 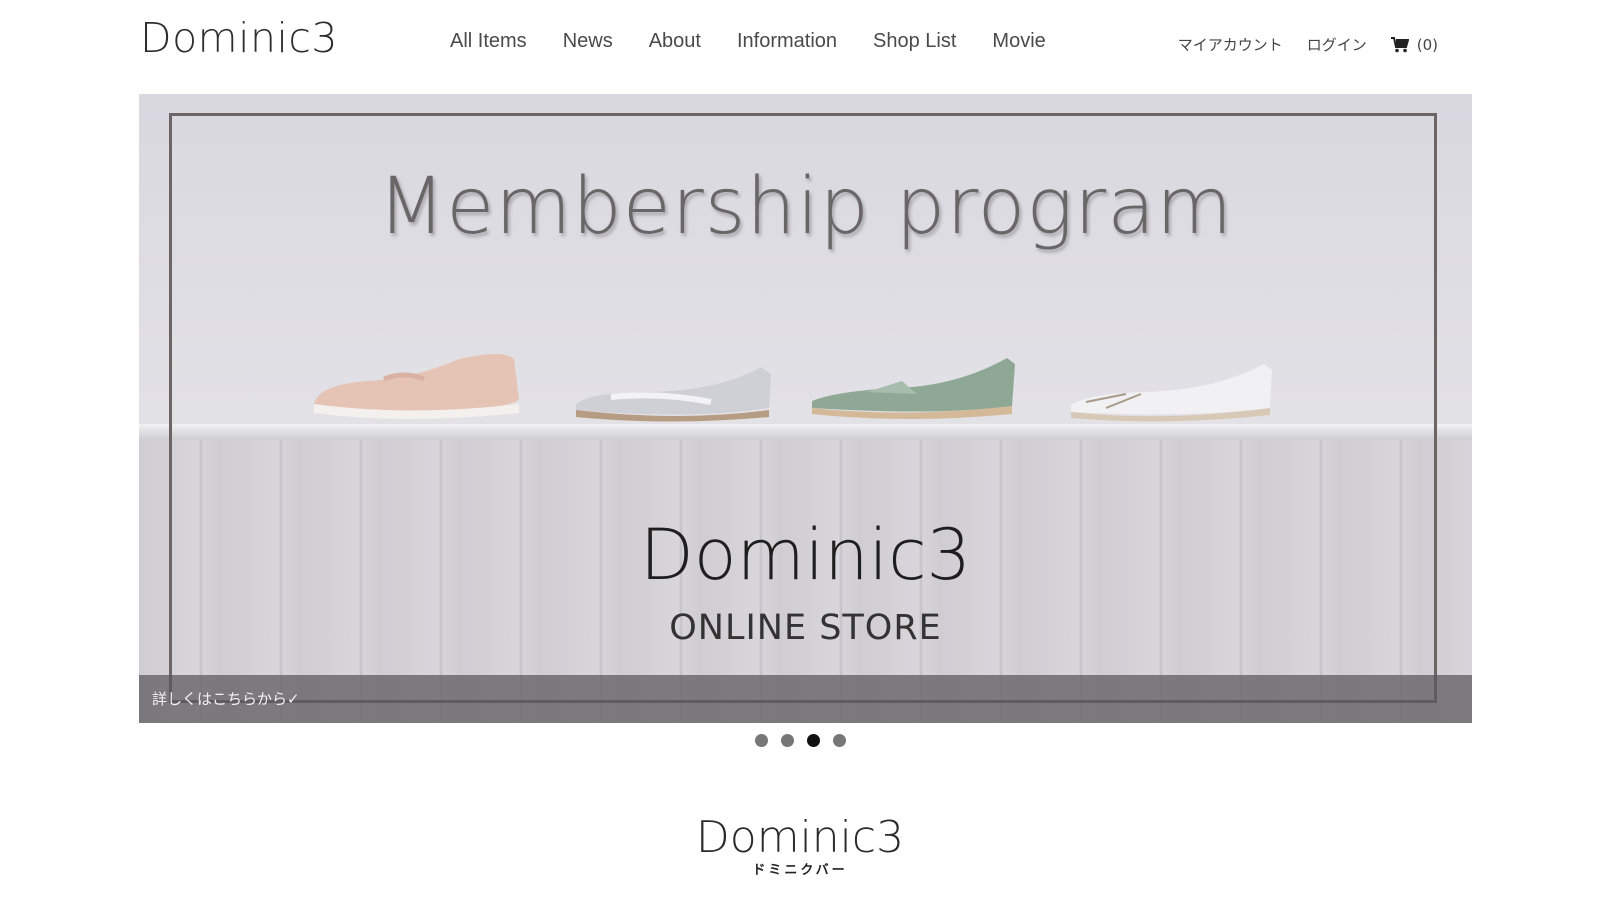 I want to click on banner-subtitle: ONLINE STORE, so click(x=805, y=628).